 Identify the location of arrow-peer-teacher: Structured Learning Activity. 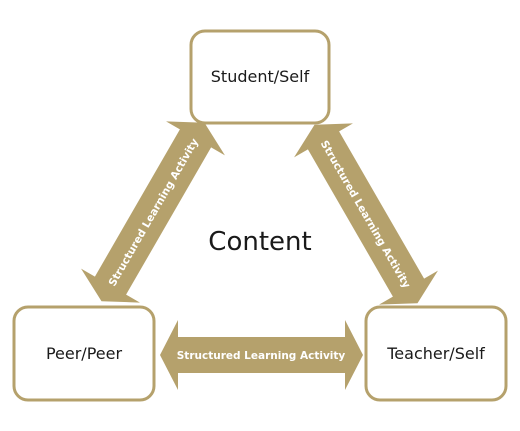
(261, 355).